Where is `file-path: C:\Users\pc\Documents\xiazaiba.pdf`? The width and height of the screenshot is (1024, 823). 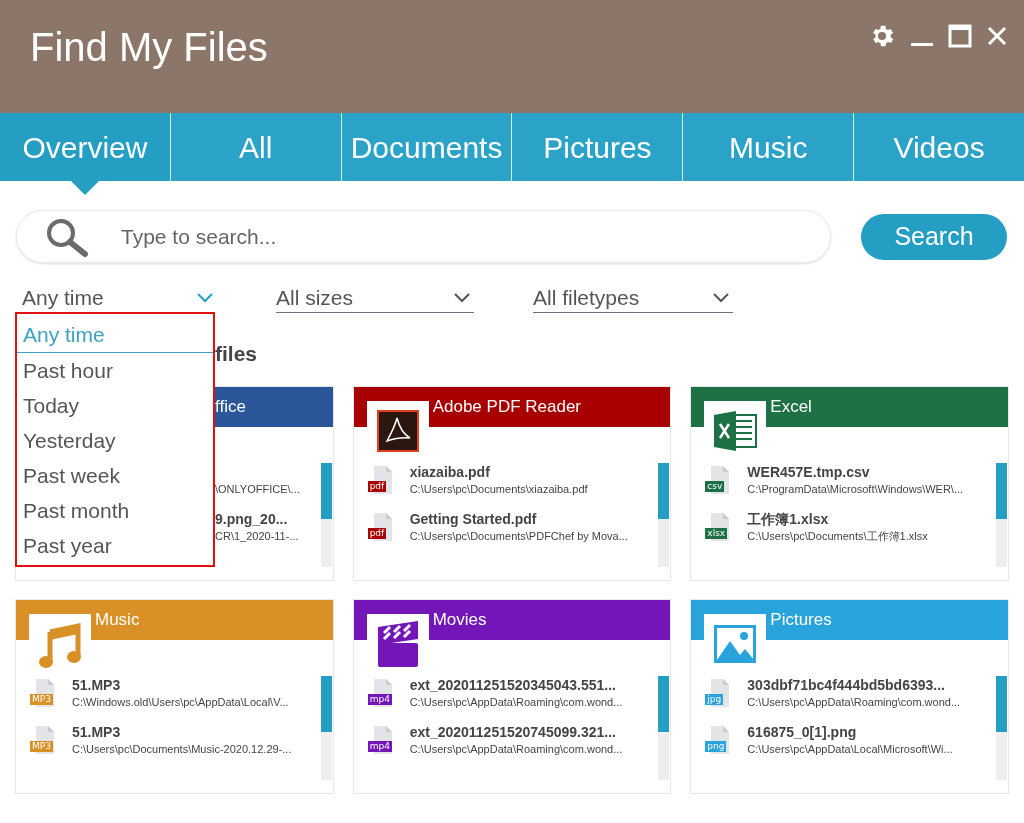
file-path: C:\Users\pc\Documents\xiazaiba.pdf is located at coordinates (498, 489).